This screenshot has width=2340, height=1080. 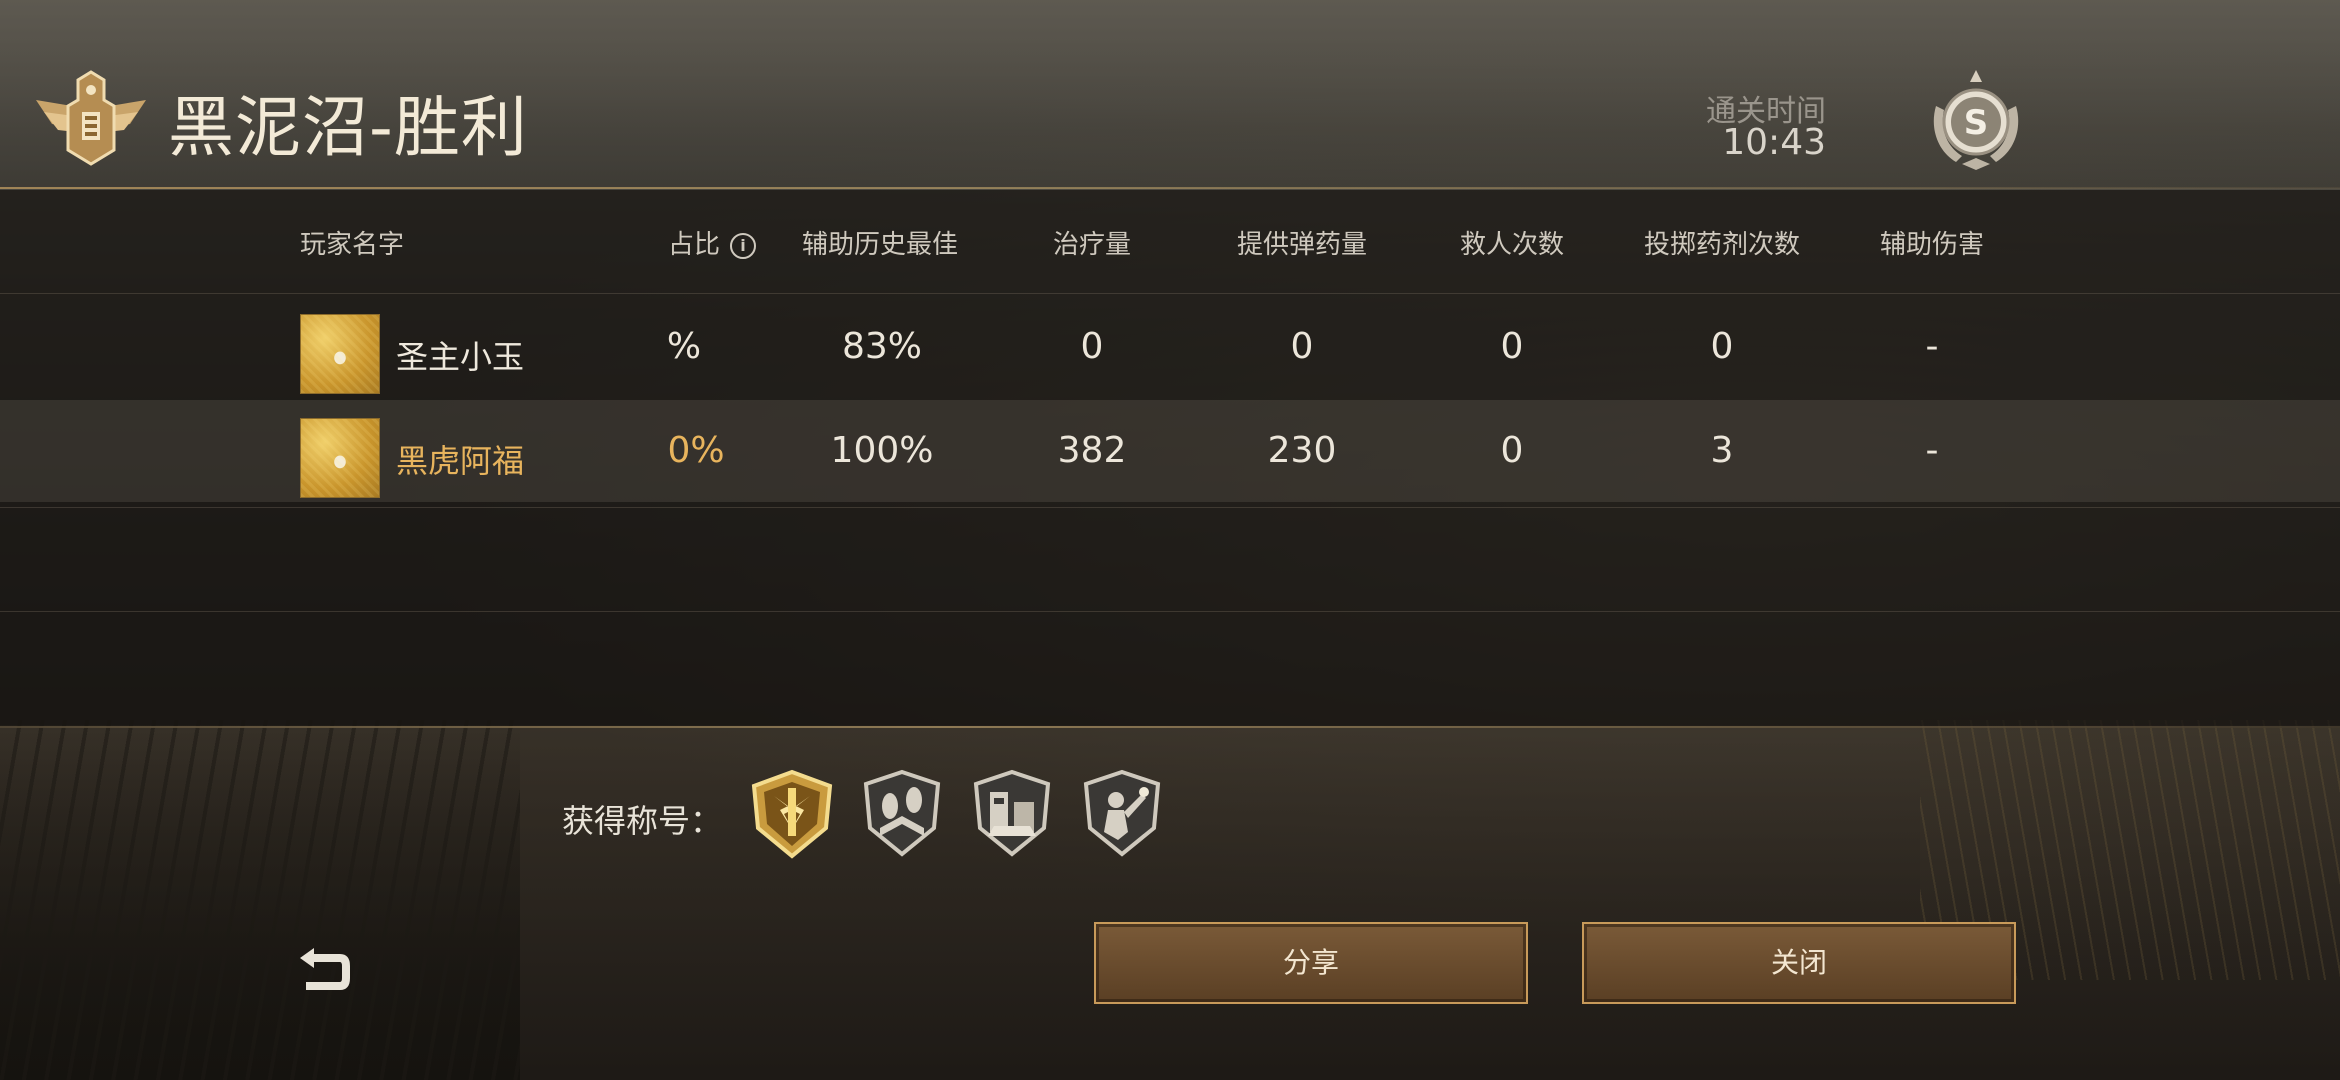 What do you see at coordinates (1170, 347) in the screenshot?
I see `table-row: 圣主小玉 % 83% 0 0 0 0 -` at bounding box center [1170, 347].